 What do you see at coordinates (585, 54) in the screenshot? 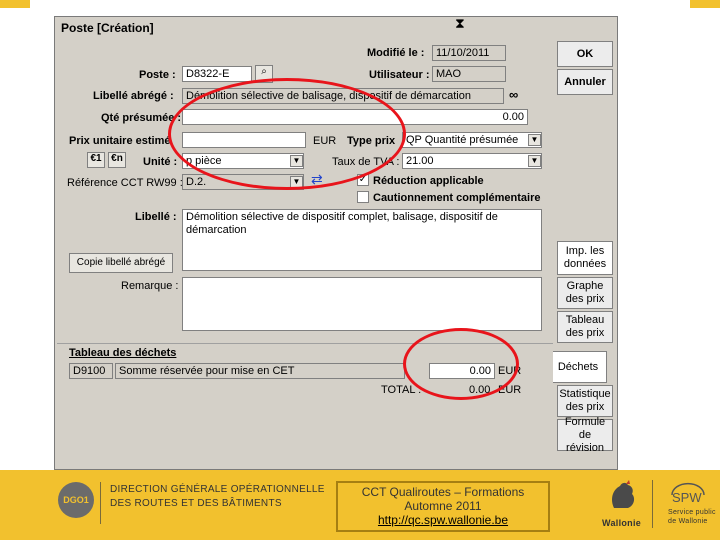
I see `ok-button: OK` at bounding box center [585, 54].